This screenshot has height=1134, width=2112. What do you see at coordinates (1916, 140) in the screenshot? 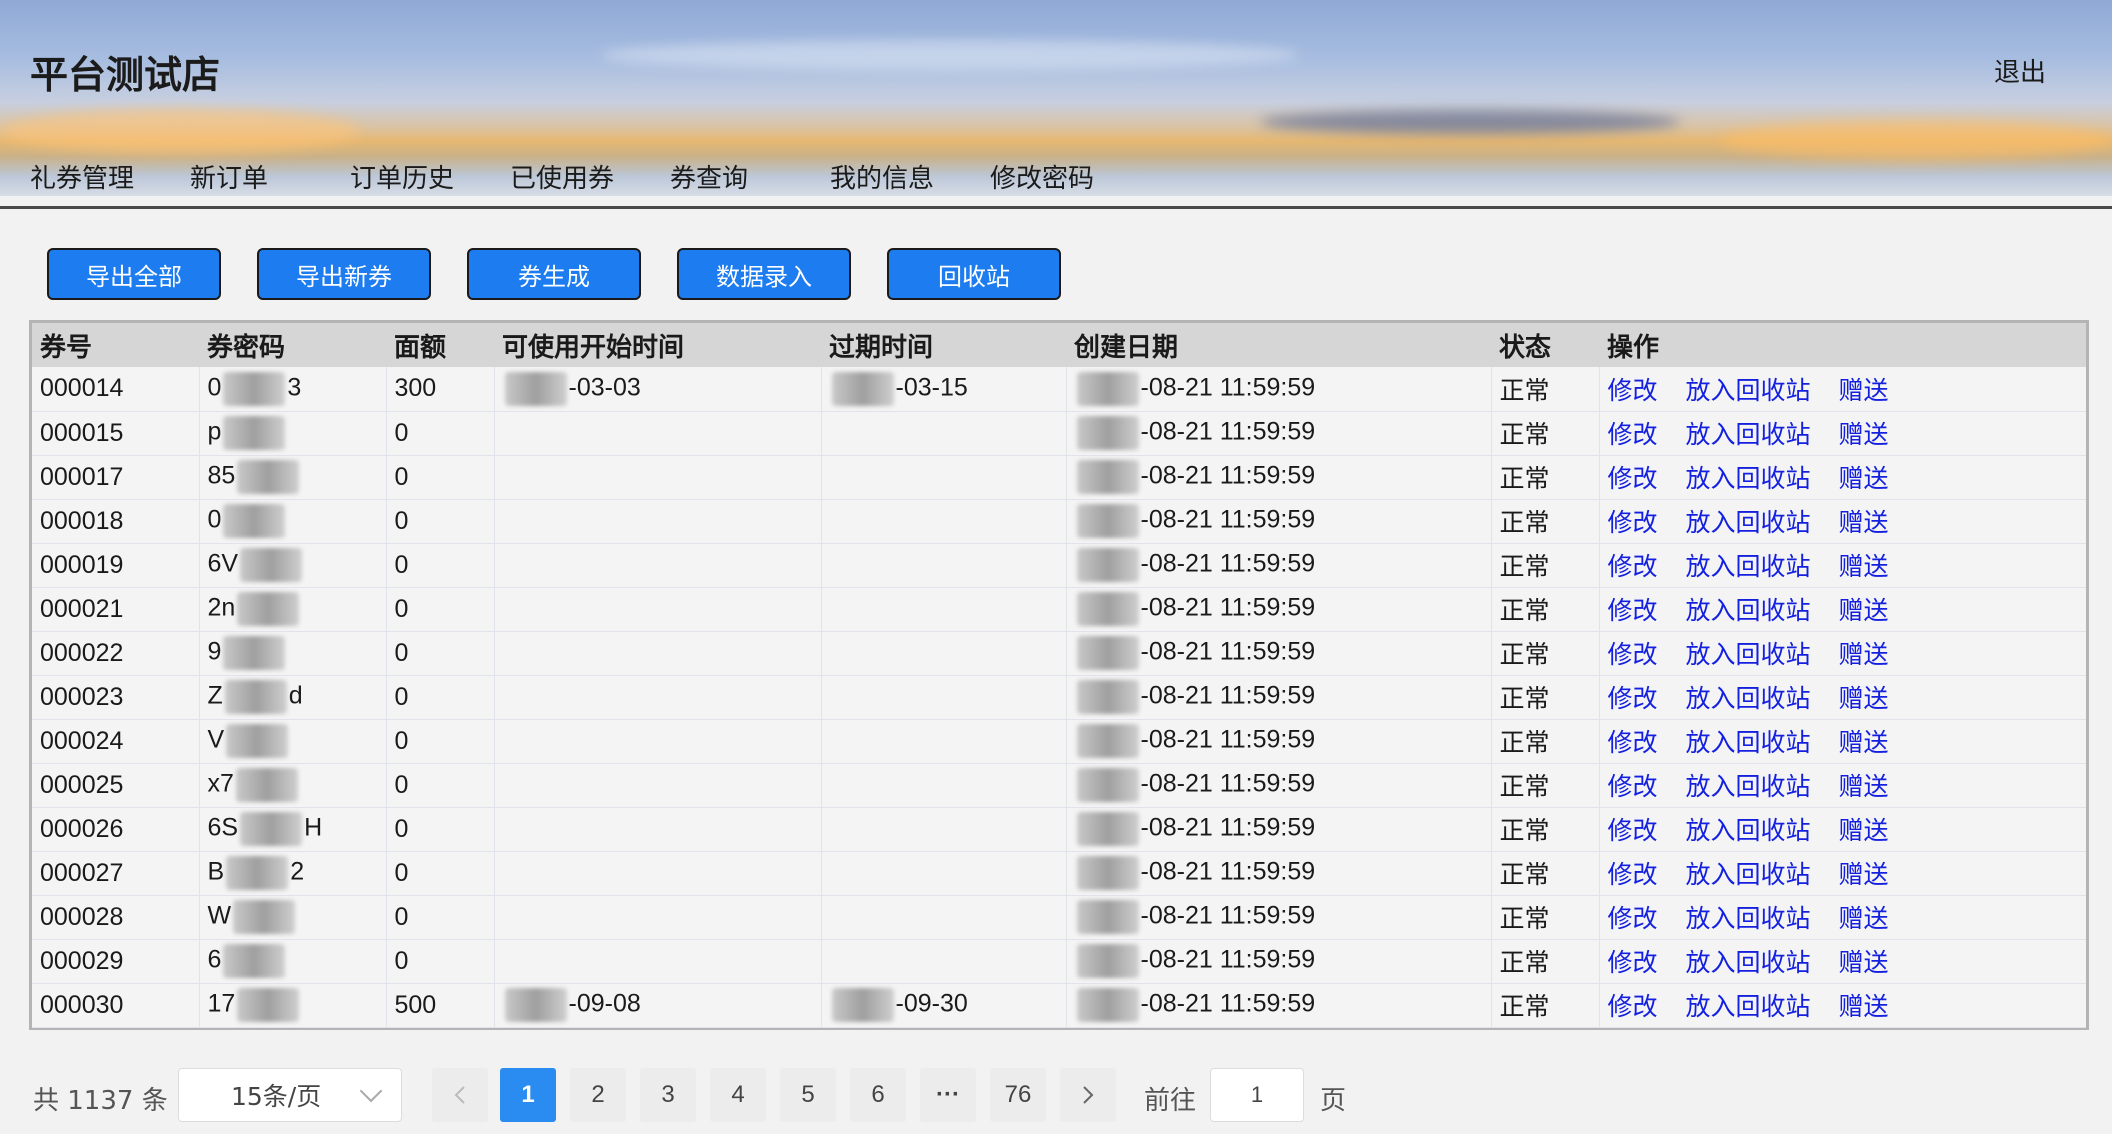
I see `banner-cloud` at bounding box center [1916, 140].